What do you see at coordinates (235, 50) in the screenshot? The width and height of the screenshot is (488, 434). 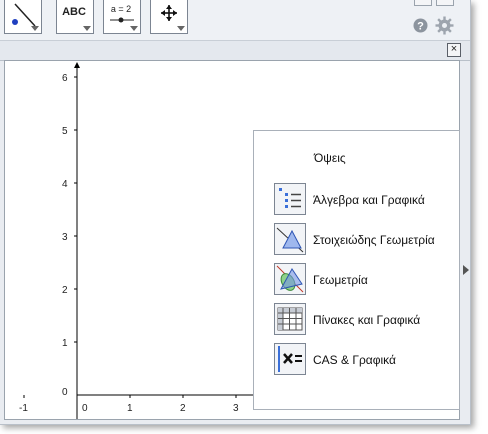 I see `view-title-bar: ×` at bounding box center [235, 50].